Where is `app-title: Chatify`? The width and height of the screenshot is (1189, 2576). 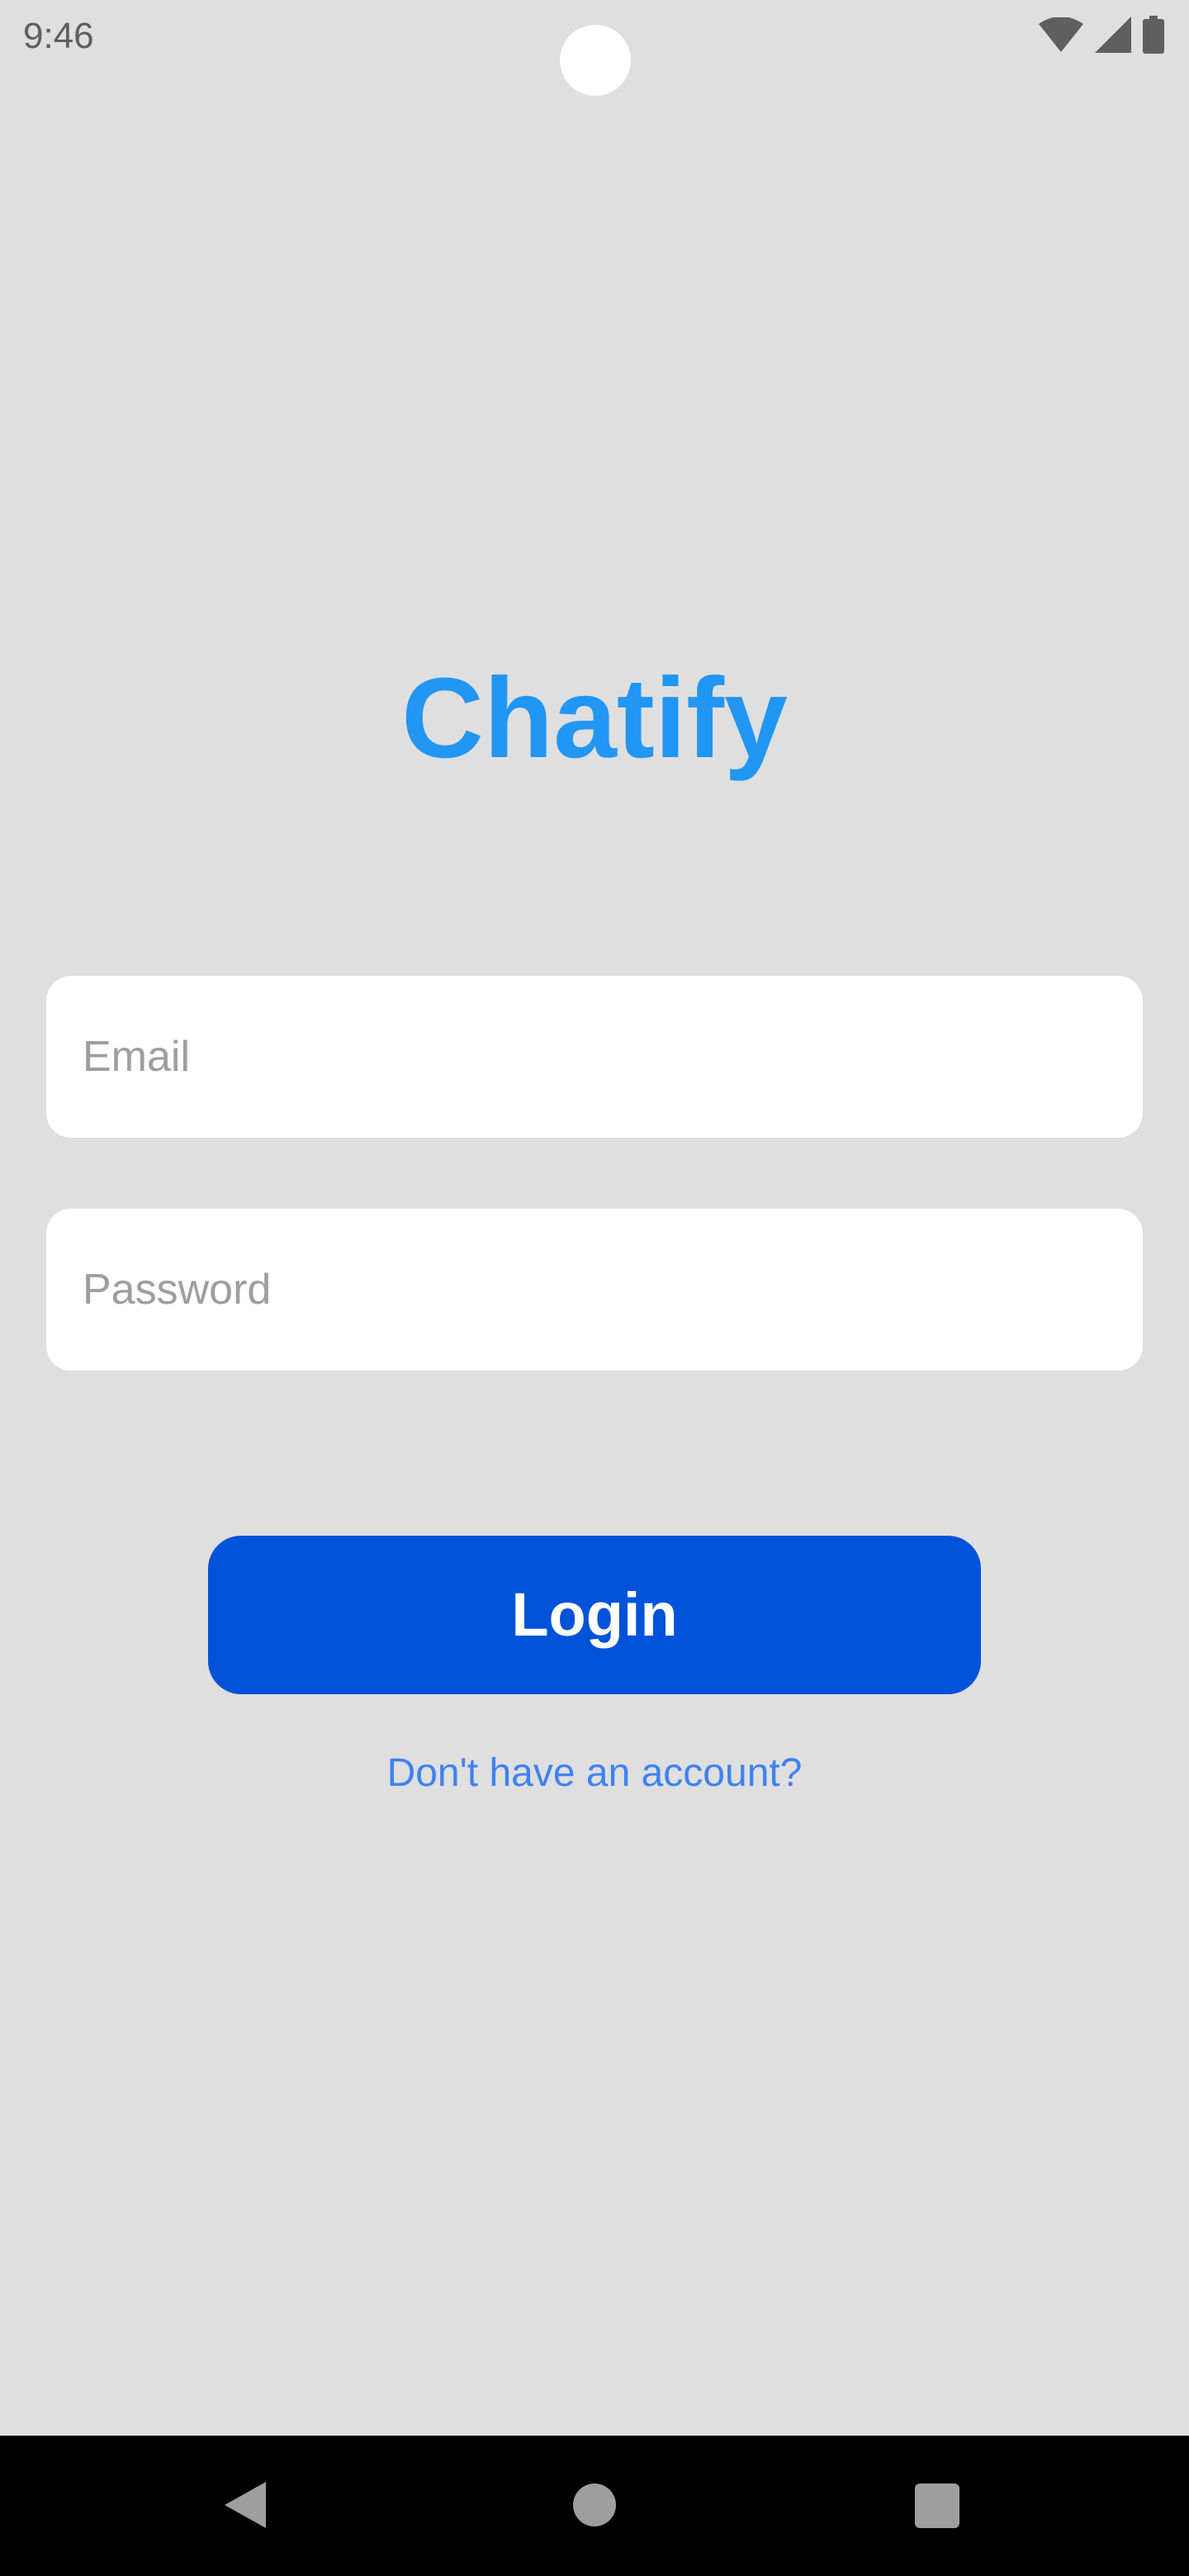 app-title: Chatify is located at coordinates (594, 718).